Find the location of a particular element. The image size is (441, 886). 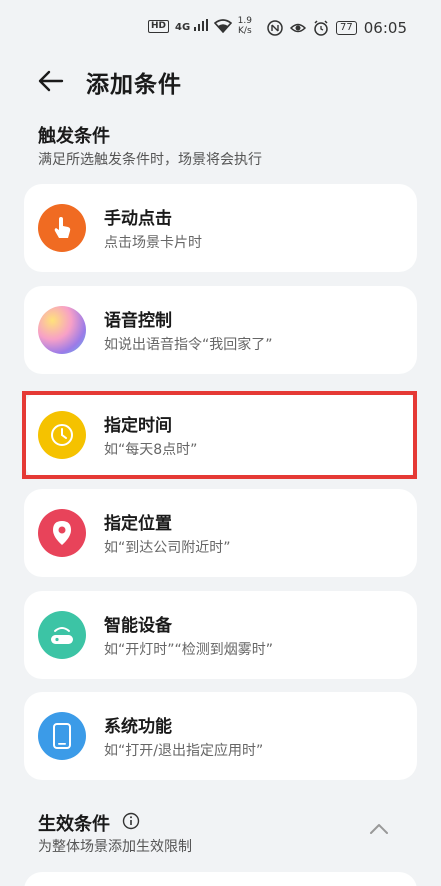

card-subtitle: 点击场景卡片时 is located at coordinates (153, 243).